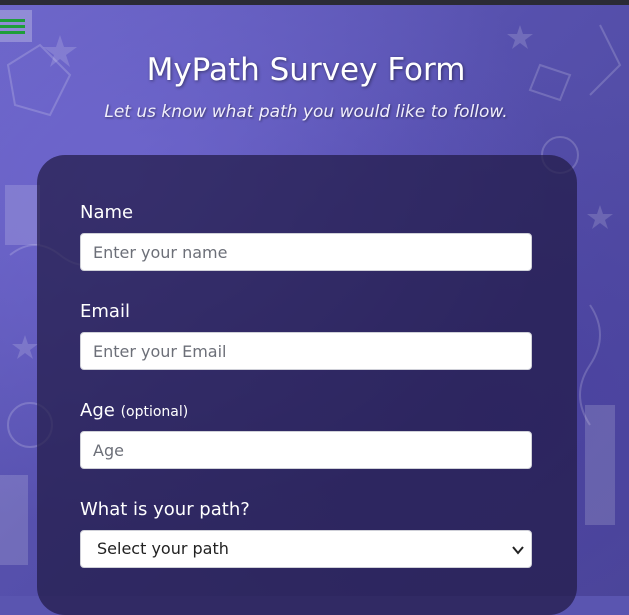 Image resolution: width=629 pixels, height=615 pixels. What do you see at coordinates (107, 212) in the screenshot?
I see `name-label: Name` at bounding box center [107, 212].